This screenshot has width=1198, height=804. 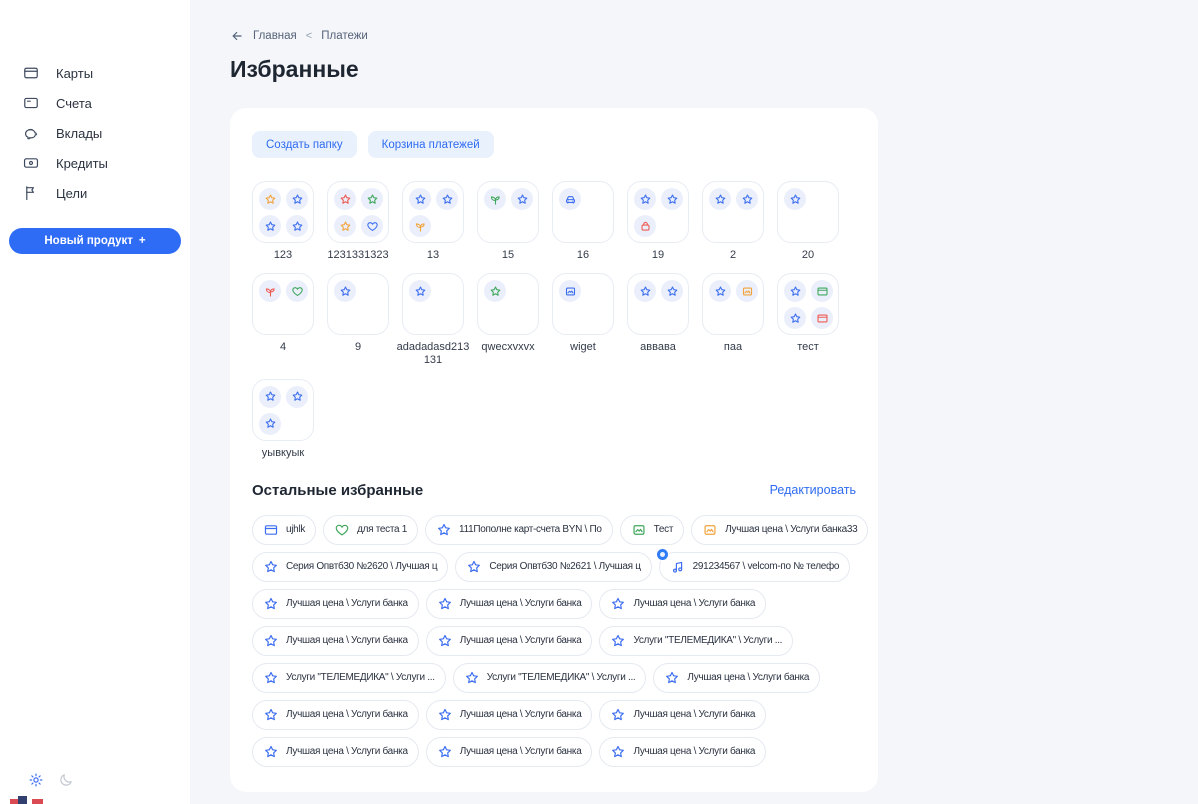 What do you see at coordinates (382, 530) in the screenshot?
I see `favorite-label: для теста 1` at bounding box center [382, 530].